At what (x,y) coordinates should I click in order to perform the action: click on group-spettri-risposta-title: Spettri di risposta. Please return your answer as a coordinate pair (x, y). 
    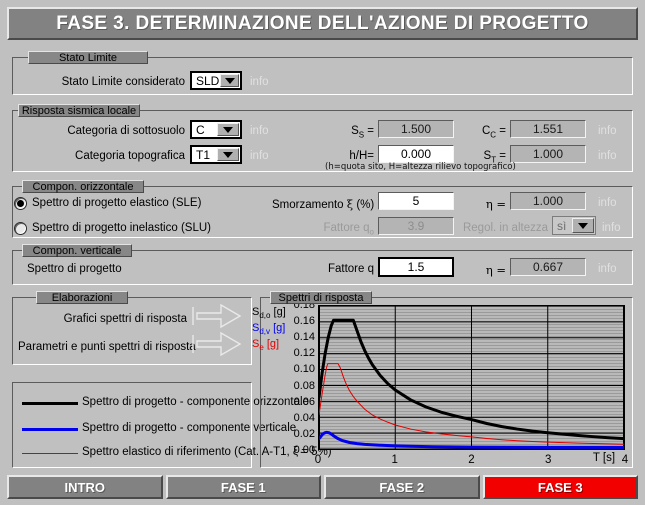
    Looking at the image, I should click on (321, 297).